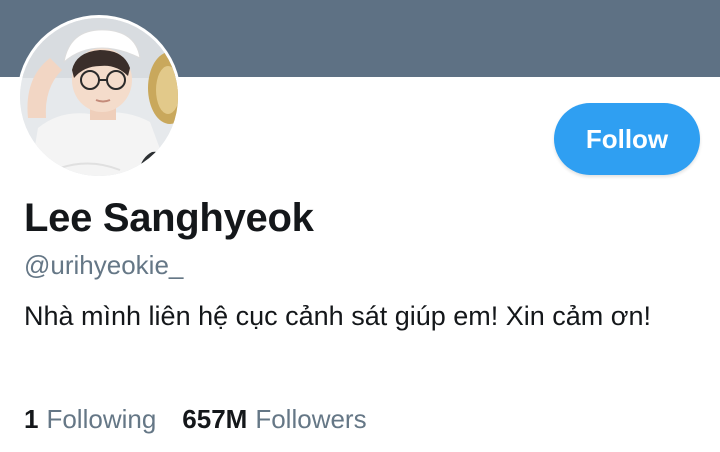  What do you see at coordinates (215, 419) in the screenshot?
I see `followers-count: 657M` at bounding box center [215, 419].